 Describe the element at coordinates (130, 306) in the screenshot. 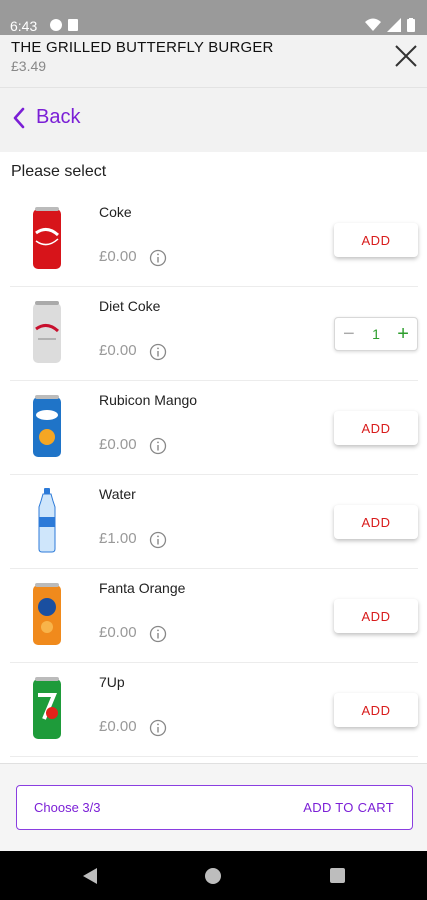

I see `product-name: Diet Coke` at that location.